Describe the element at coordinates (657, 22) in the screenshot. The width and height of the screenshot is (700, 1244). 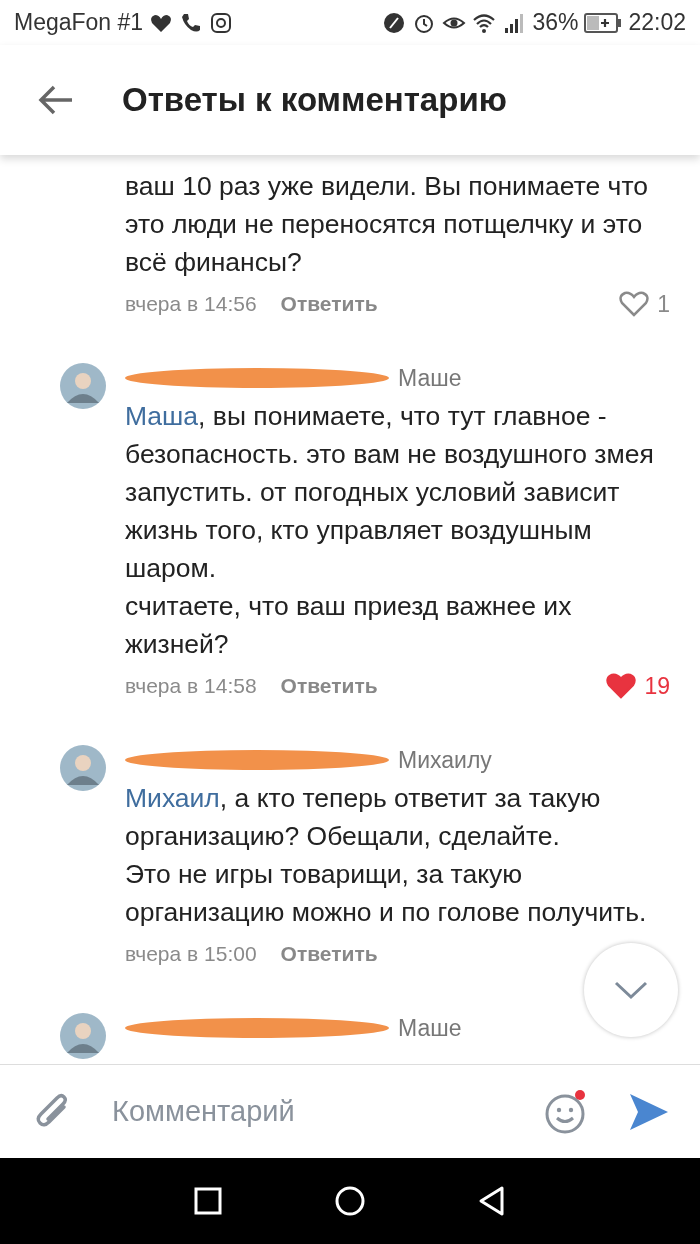
I see `clock-time: 22:02` at that location.